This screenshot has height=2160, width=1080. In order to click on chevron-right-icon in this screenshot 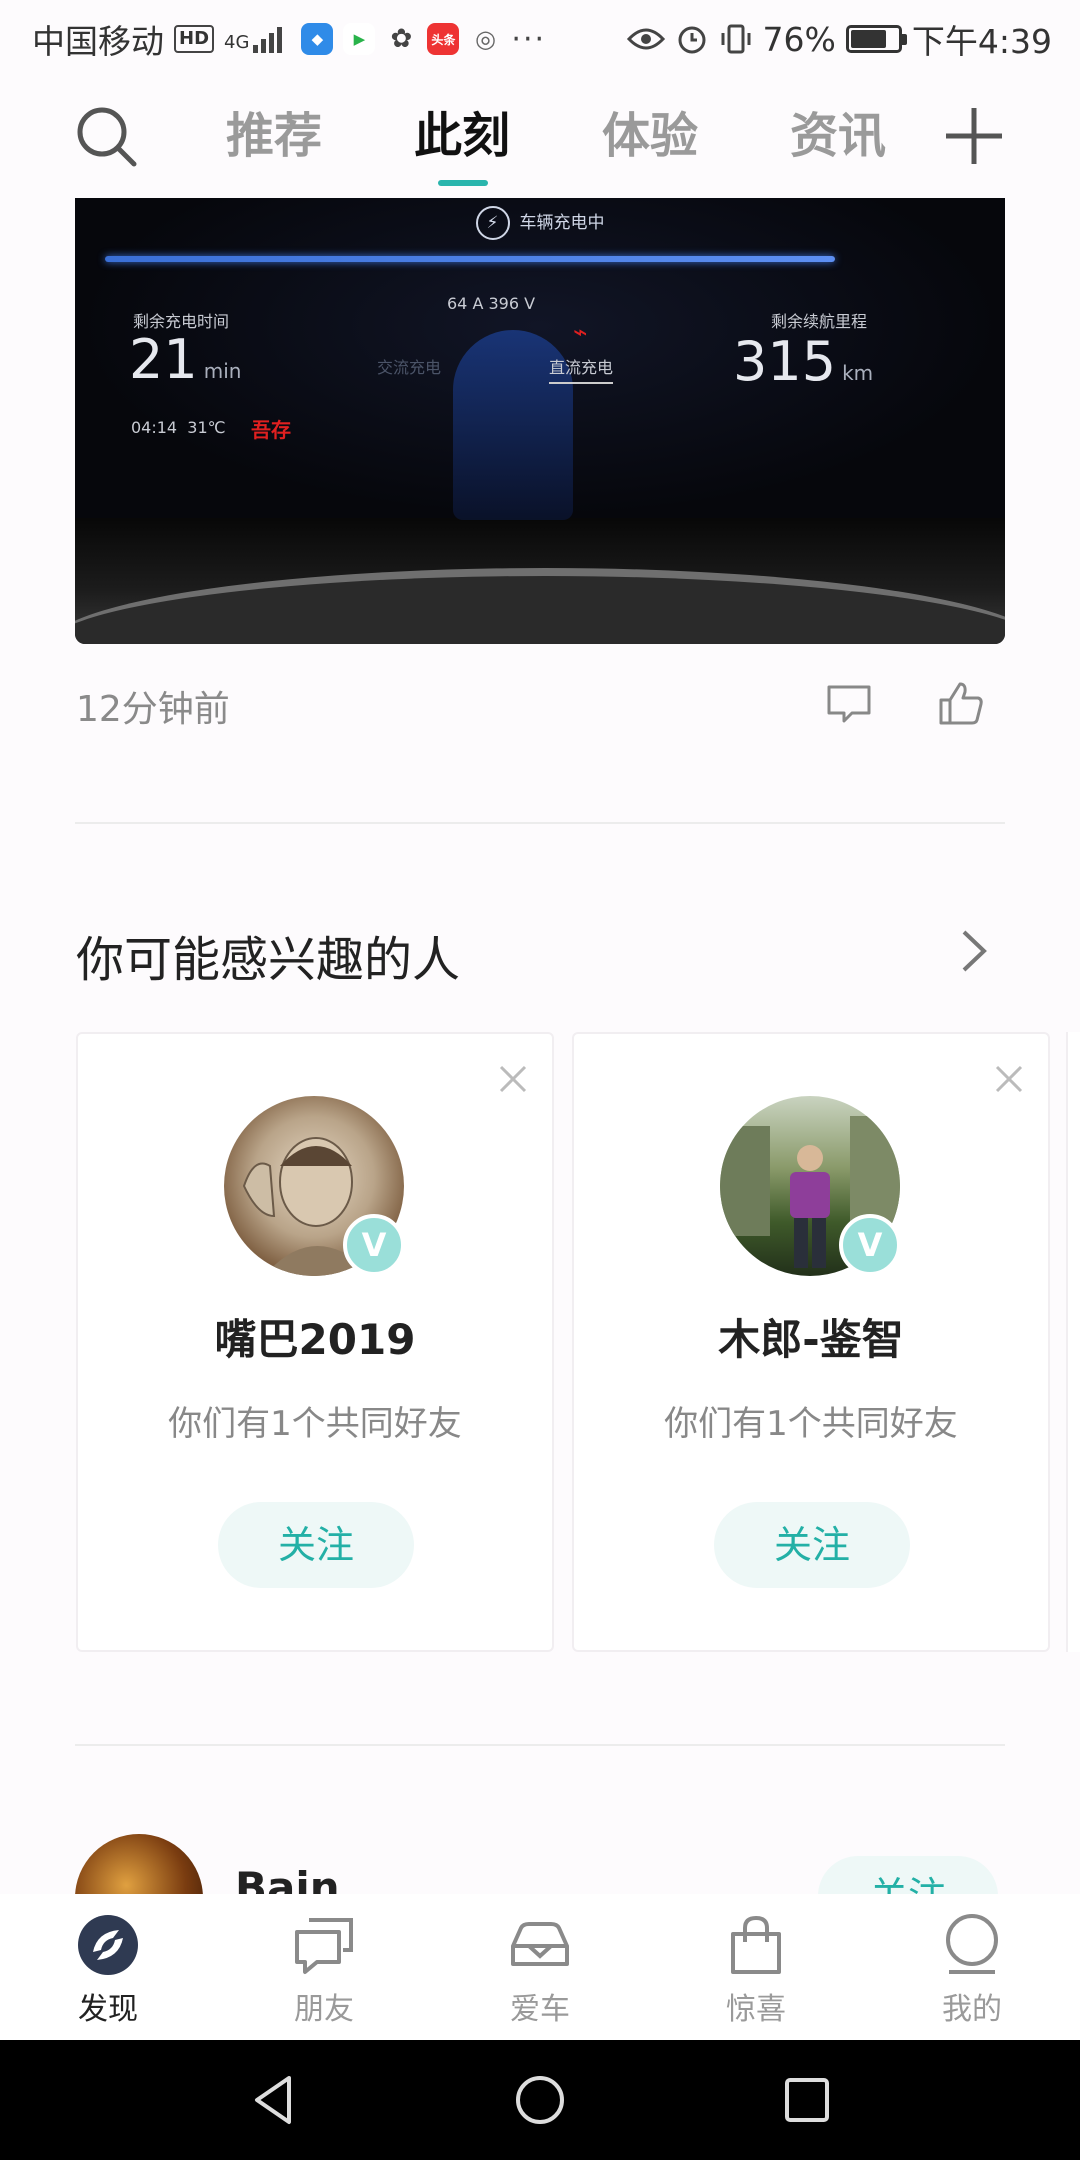, I will do `click(974, 951)`.